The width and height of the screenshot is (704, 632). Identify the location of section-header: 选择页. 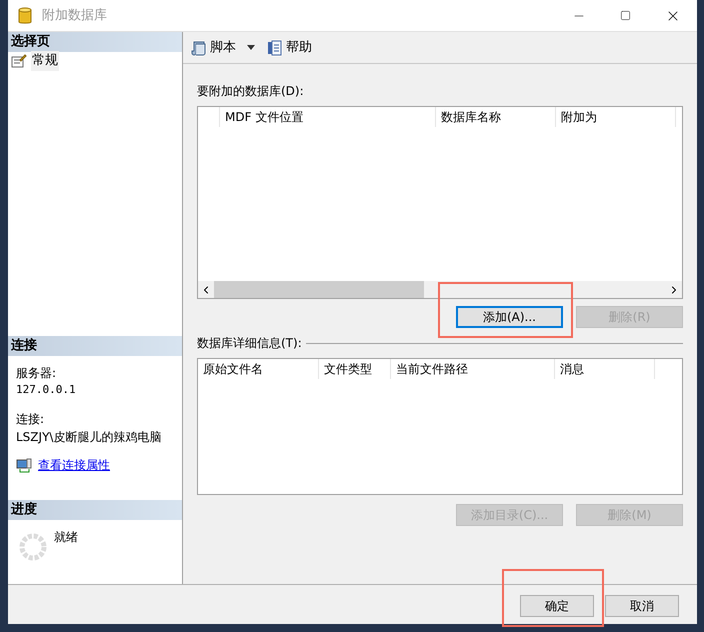
(95, 42).